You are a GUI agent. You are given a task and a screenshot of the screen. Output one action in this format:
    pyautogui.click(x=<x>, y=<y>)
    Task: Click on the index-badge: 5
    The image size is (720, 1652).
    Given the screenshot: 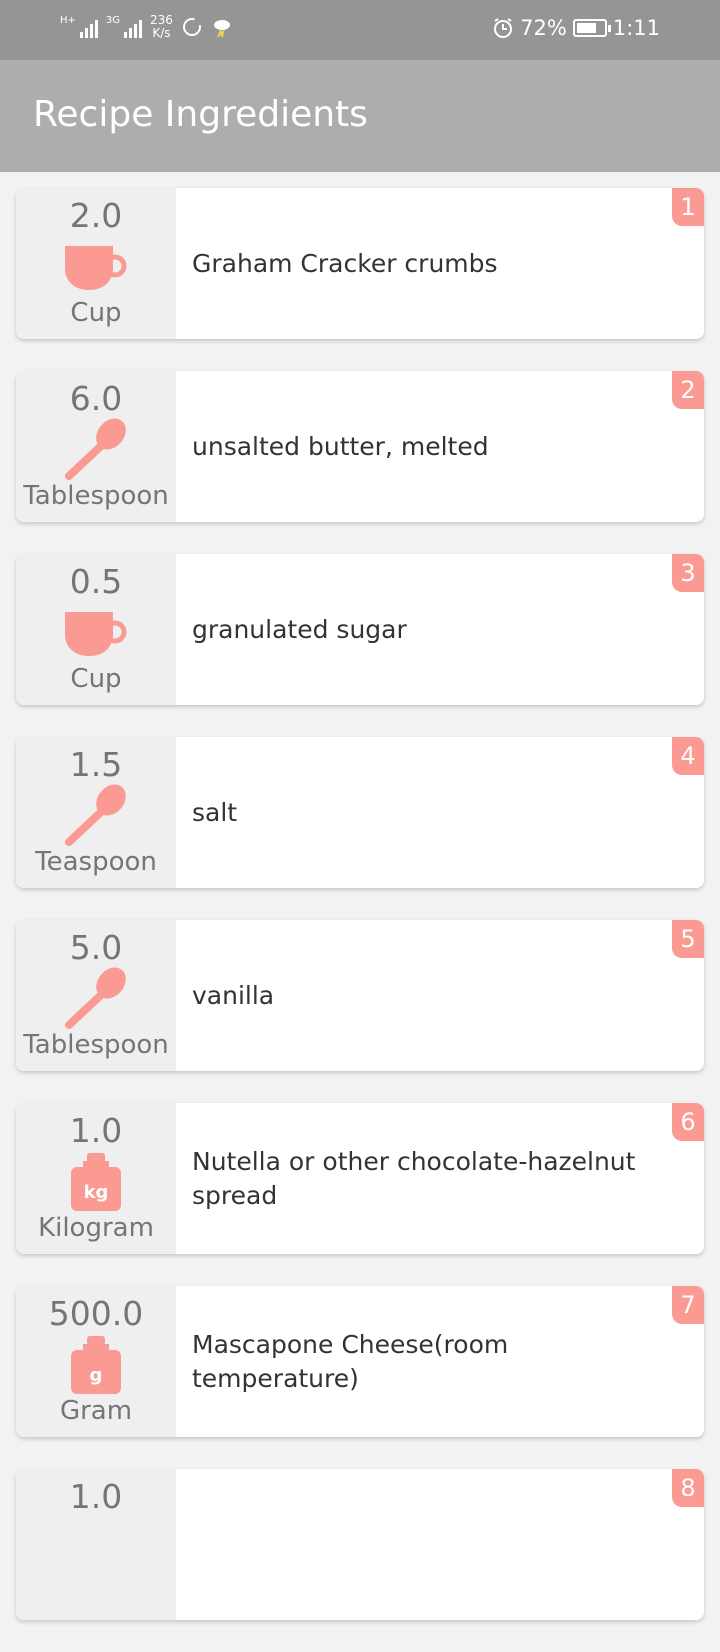 What is the action you would take?
    pyautogui.click(x=688, y=939)
    